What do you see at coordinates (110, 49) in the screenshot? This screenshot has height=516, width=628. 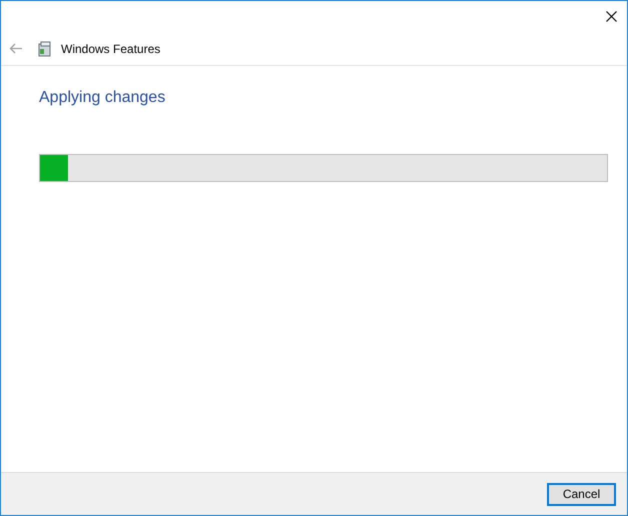 I see `window-title: Windows Features` at bounding box center [110, 49].